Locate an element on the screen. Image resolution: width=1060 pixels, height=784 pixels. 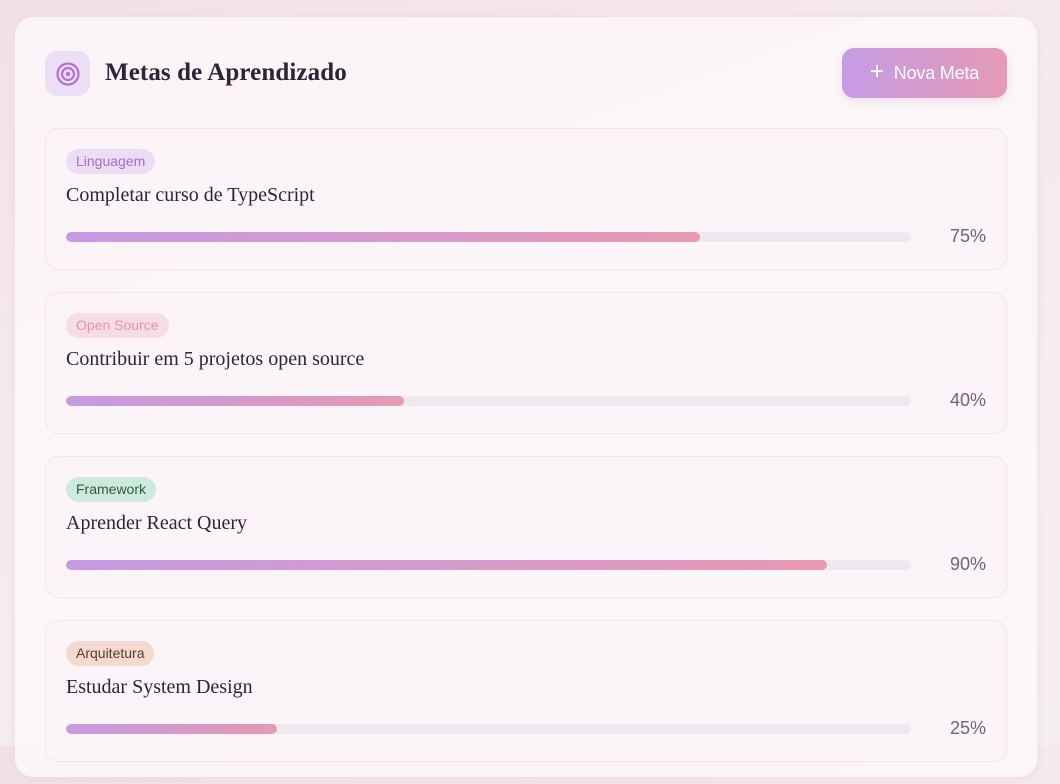
new-goal-button: + Nova Meta is located at coordinates (924, 73).